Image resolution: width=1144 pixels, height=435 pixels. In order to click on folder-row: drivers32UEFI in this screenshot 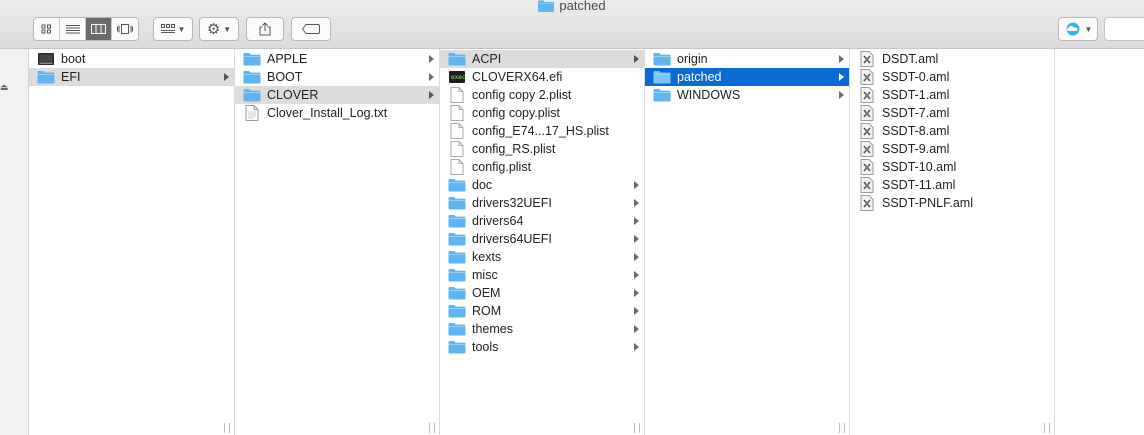, I will do `click(542, 203)`.